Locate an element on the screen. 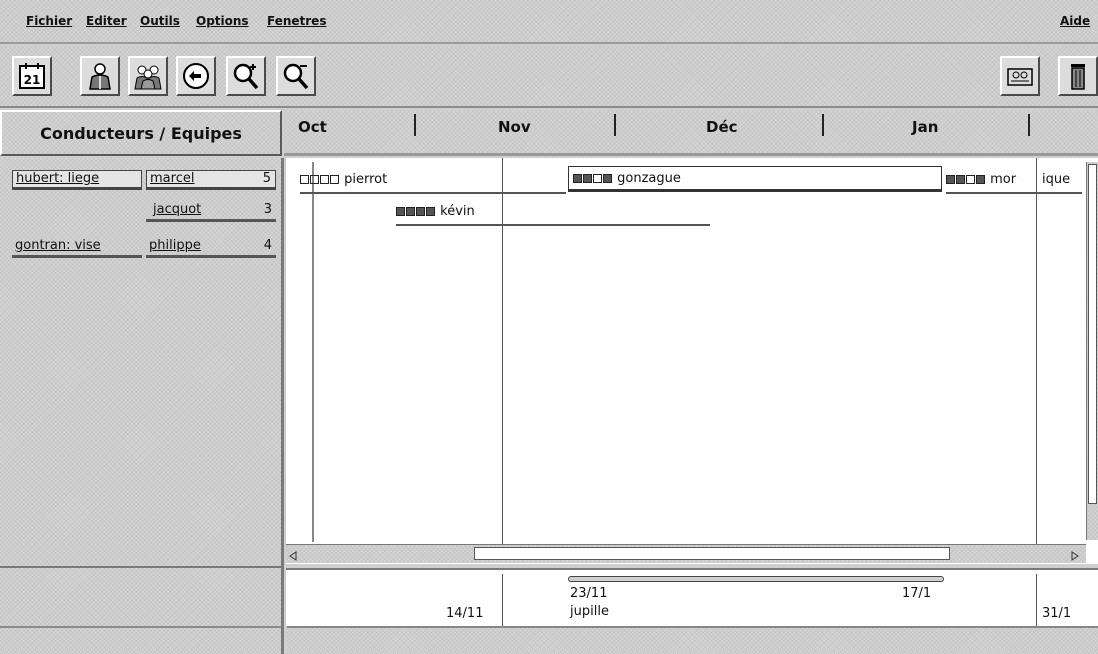 The height and width of the screenshot is (654, 1098). menu-outils: Outils is located at coordinates (160, 21).